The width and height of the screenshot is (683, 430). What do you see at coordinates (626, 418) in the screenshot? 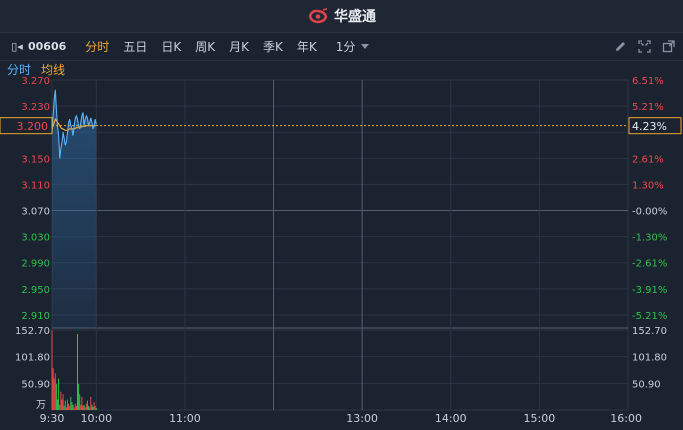
I see `time-label: 16:00` at bounding box center [626, 418].